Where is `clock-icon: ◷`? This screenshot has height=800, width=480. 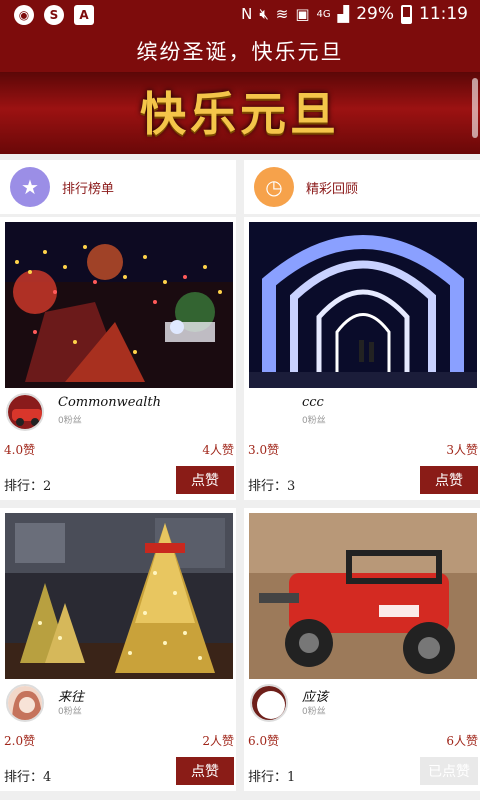
clock-icon: ◷ is located at coordinates (274, 187).